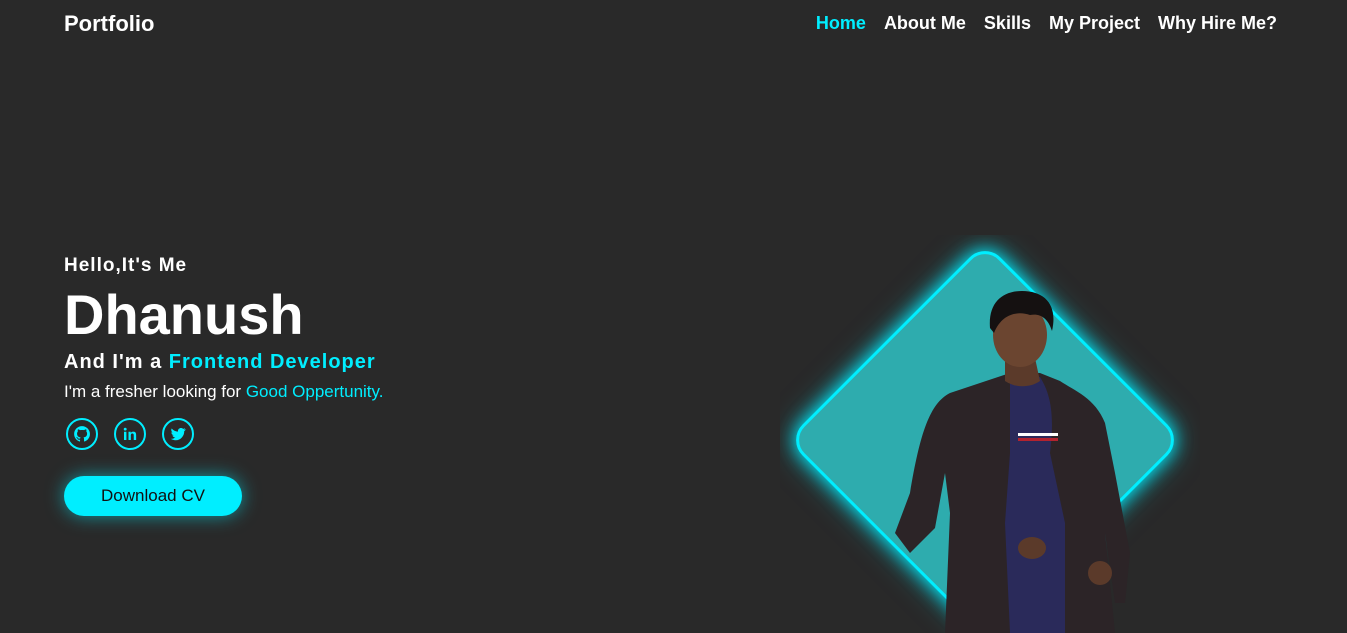 This screenshot has height=633, width=1347. What do you see at coordinates (1007, 23) in the screenshot?
I see `nav-skills: Skills` at bounding box center [1007, 23].